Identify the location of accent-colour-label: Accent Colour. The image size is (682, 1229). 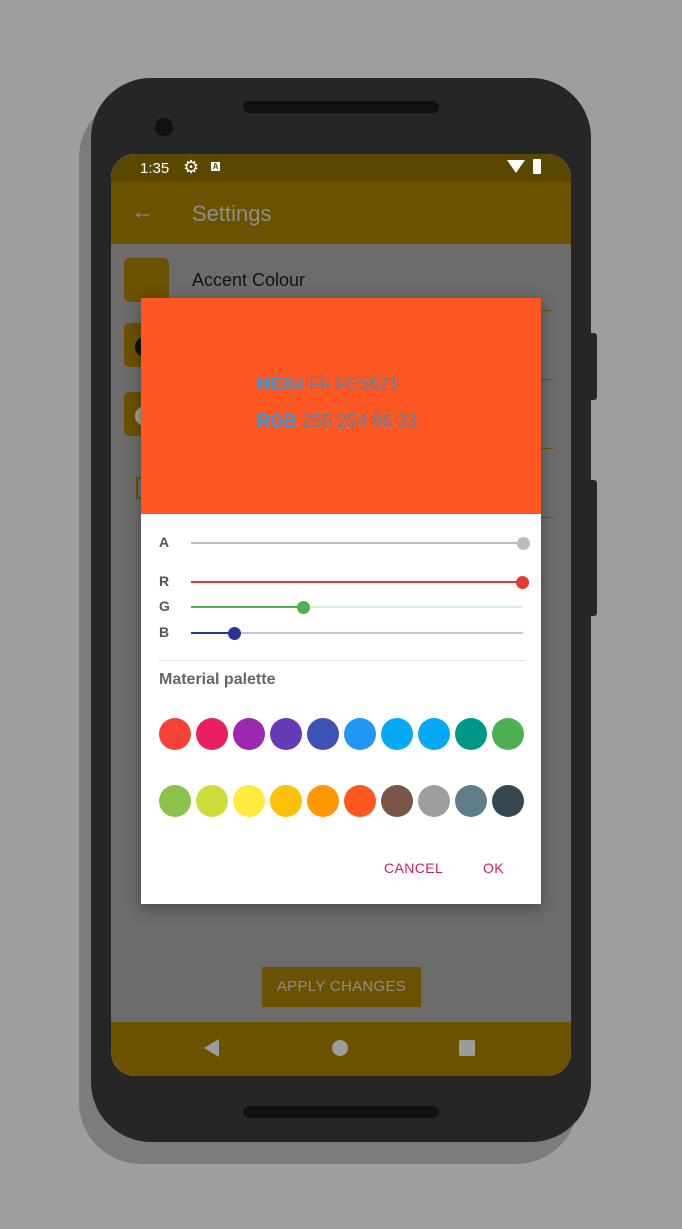
(248, 280).